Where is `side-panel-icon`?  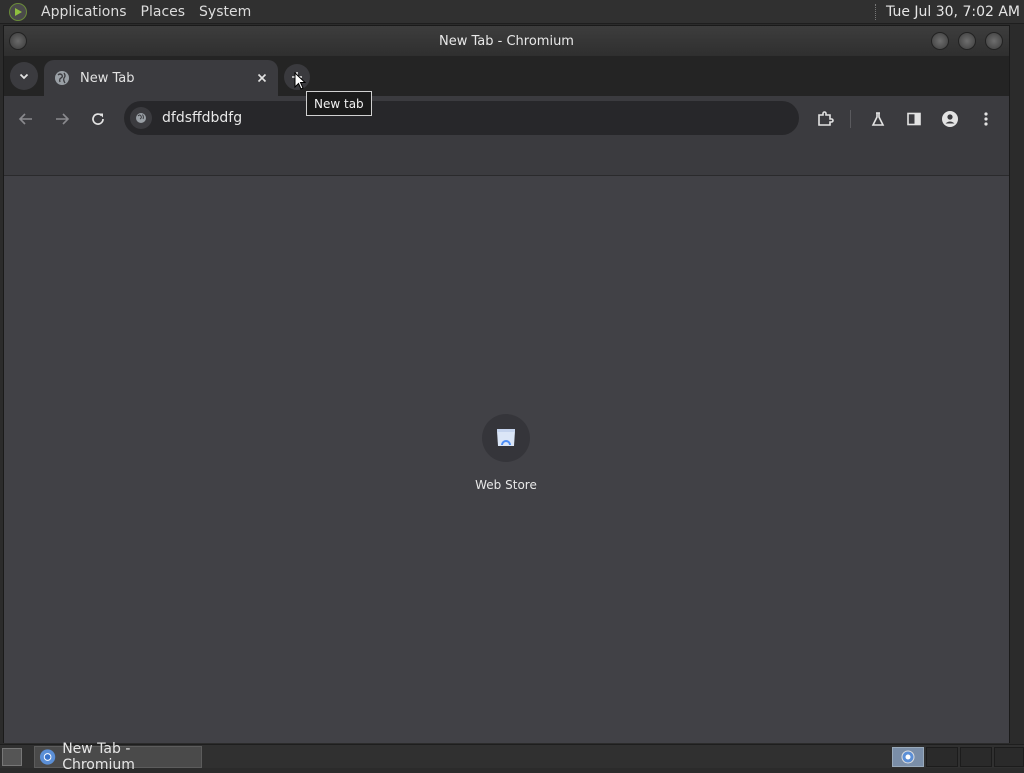
side-panel-icon is located at coordinates (914, 119).